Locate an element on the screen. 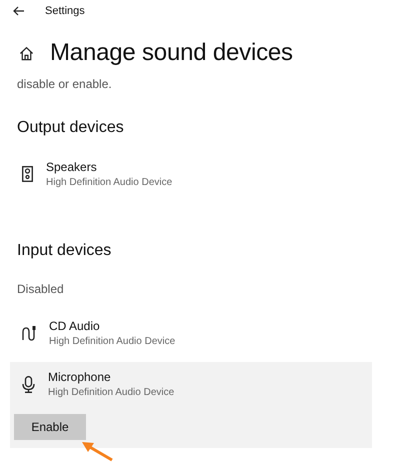 The width and height of the screenshot is (420, 468). arrow-drawing is located at coordinates (97, 451).